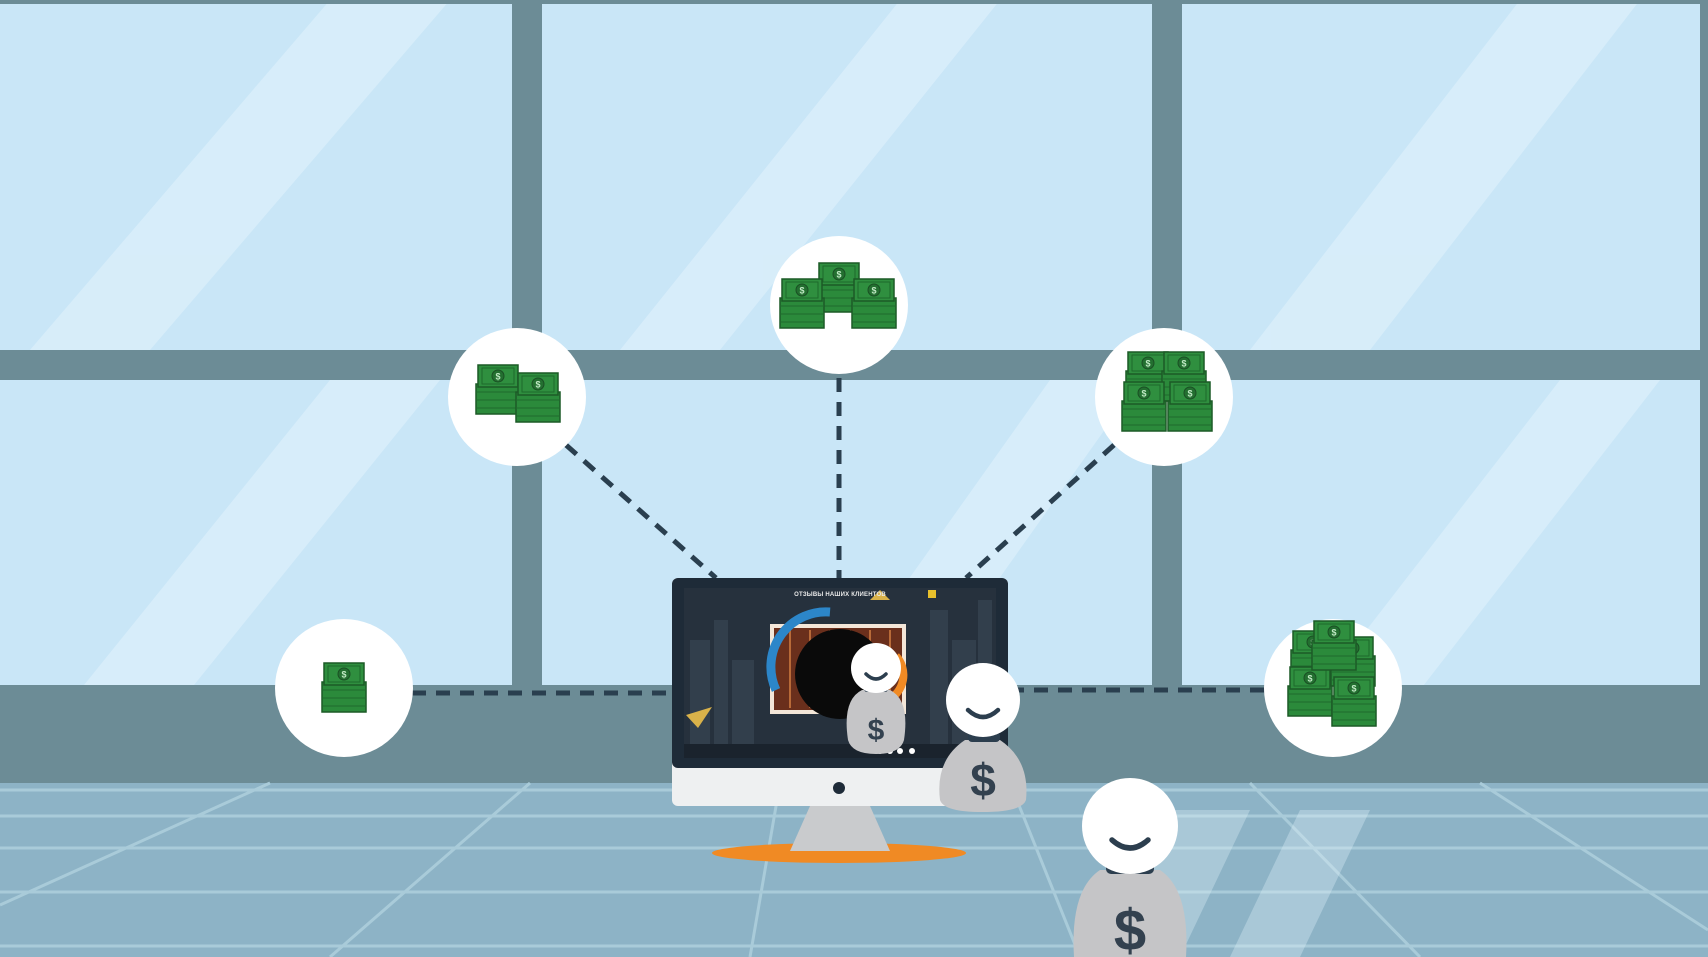  I want to click on screen-heading: ОТЗЫВЫ НАШИХ КЛИЕНТОВ, so click(840, 595).